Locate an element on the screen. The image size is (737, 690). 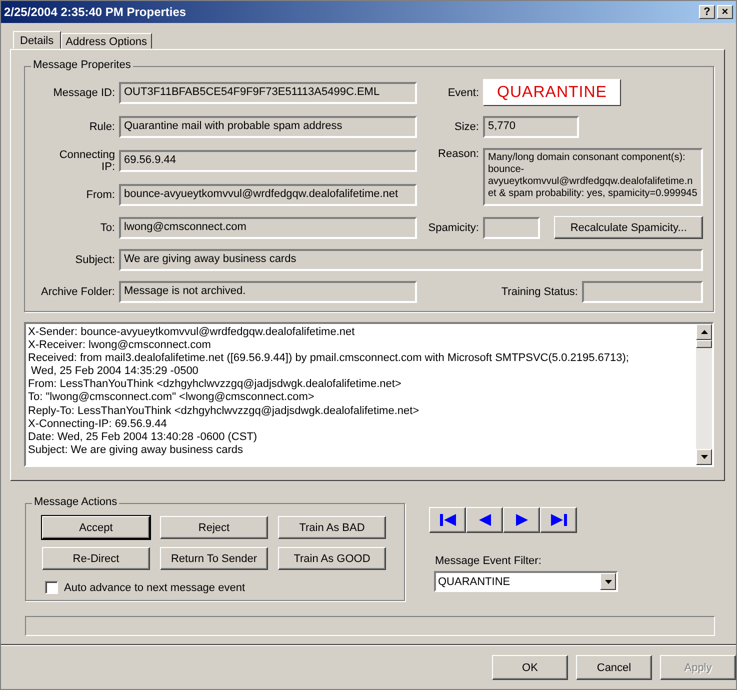
field-label: To: is located at coordinates (107, 228).